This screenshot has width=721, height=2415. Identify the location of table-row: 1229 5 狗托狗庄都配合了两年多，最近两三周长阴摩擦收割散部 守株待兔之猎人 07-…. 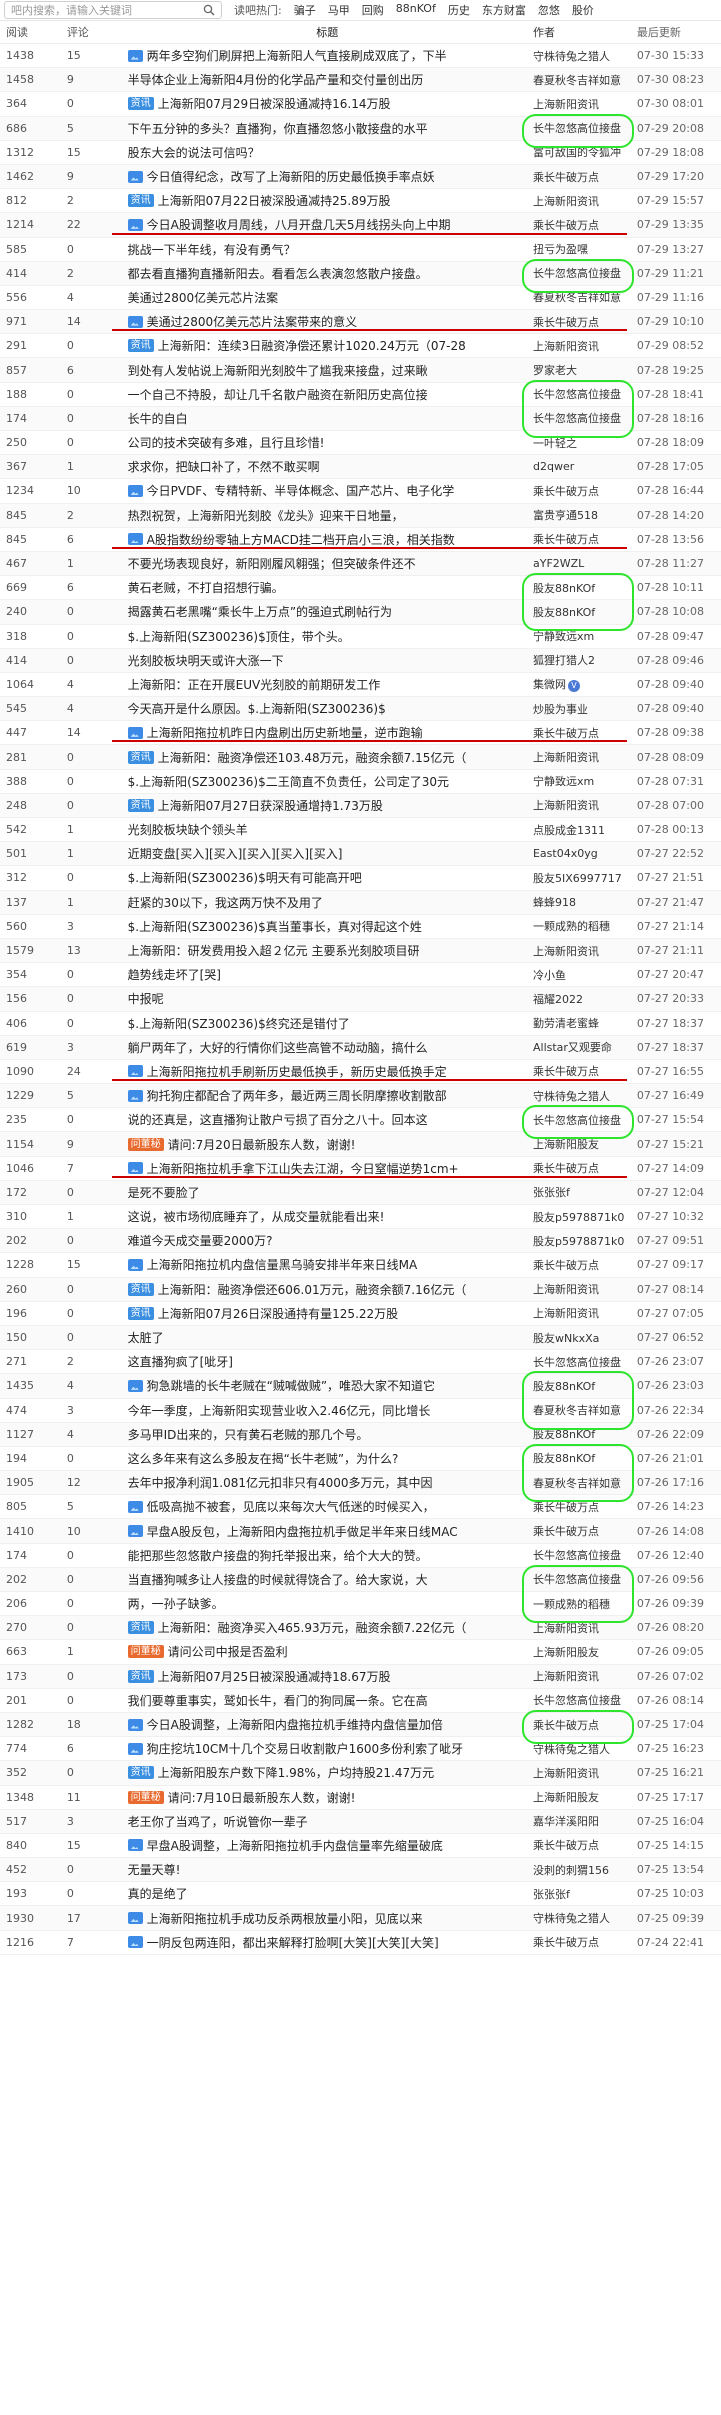
(360, 1096).